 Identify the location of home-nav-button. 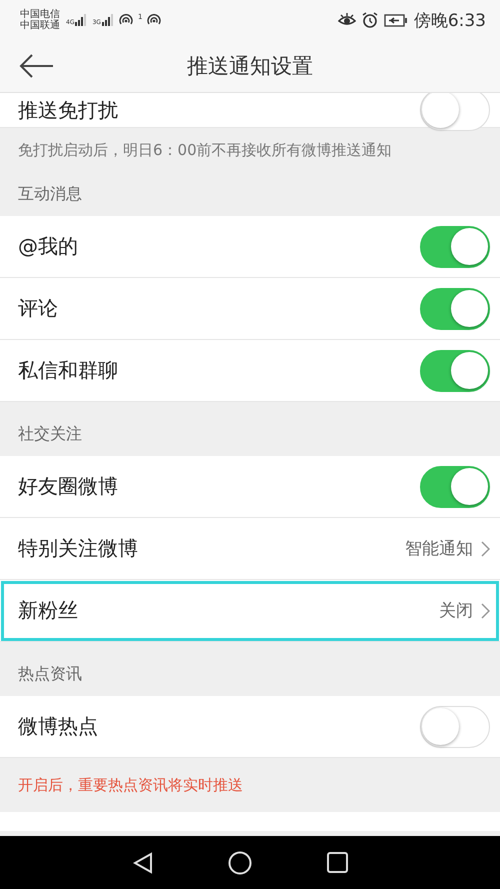
(240, 862).